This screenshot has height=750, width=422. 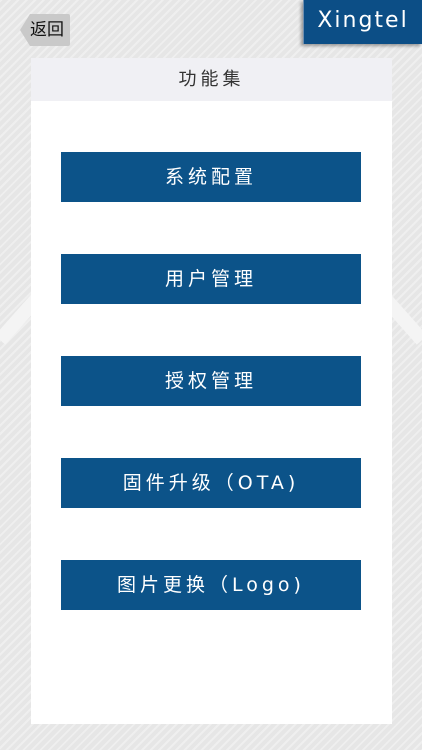 I want to click on image-replace-button: 图片更换（Logo), so click(x=211, y=585).